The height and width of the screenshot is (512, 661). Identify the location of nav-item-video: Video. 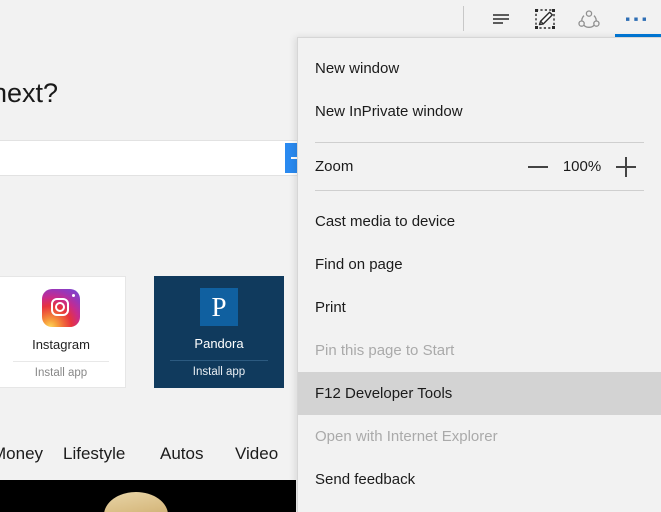
(256, 454).